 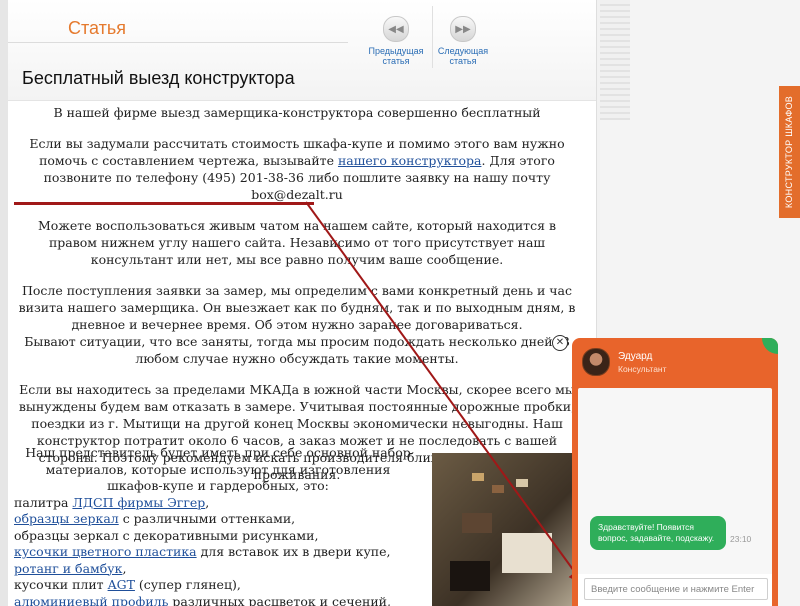 What do you see at coordinates (596, 362) in the screenshot?
I see `avatar` at bounding box center [596, 362].